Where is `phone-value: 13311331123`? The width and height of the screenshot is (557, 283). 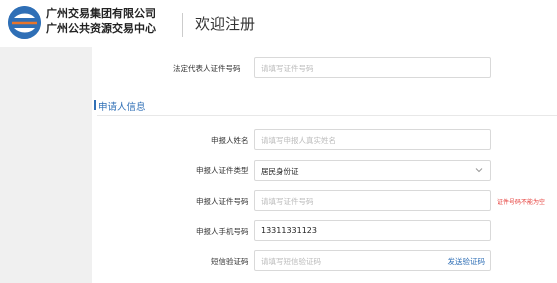 phone-value: 13311331123 is located at coordinates (289, 230).